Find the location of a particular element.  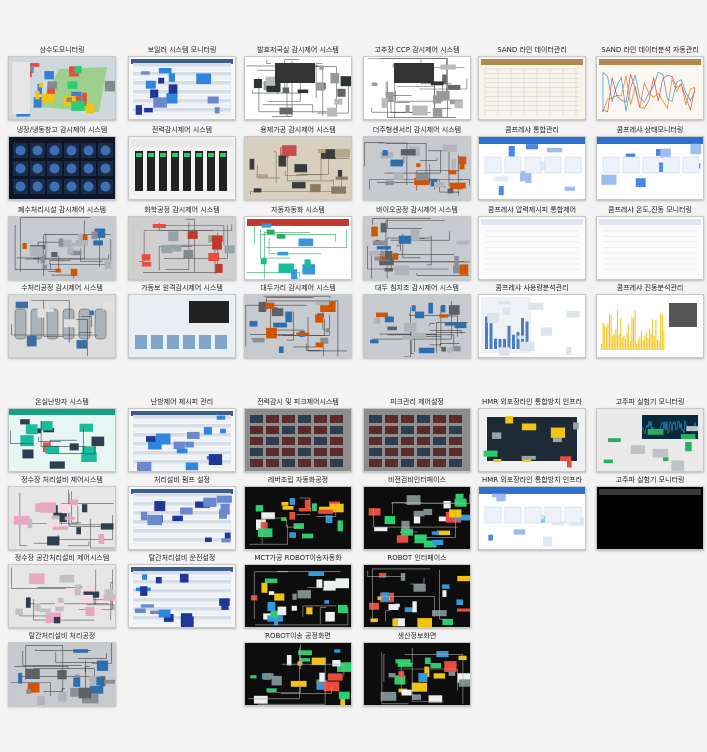

portfolio-tile: 비전검비인터페이스 is located at coordinates (417, 512).